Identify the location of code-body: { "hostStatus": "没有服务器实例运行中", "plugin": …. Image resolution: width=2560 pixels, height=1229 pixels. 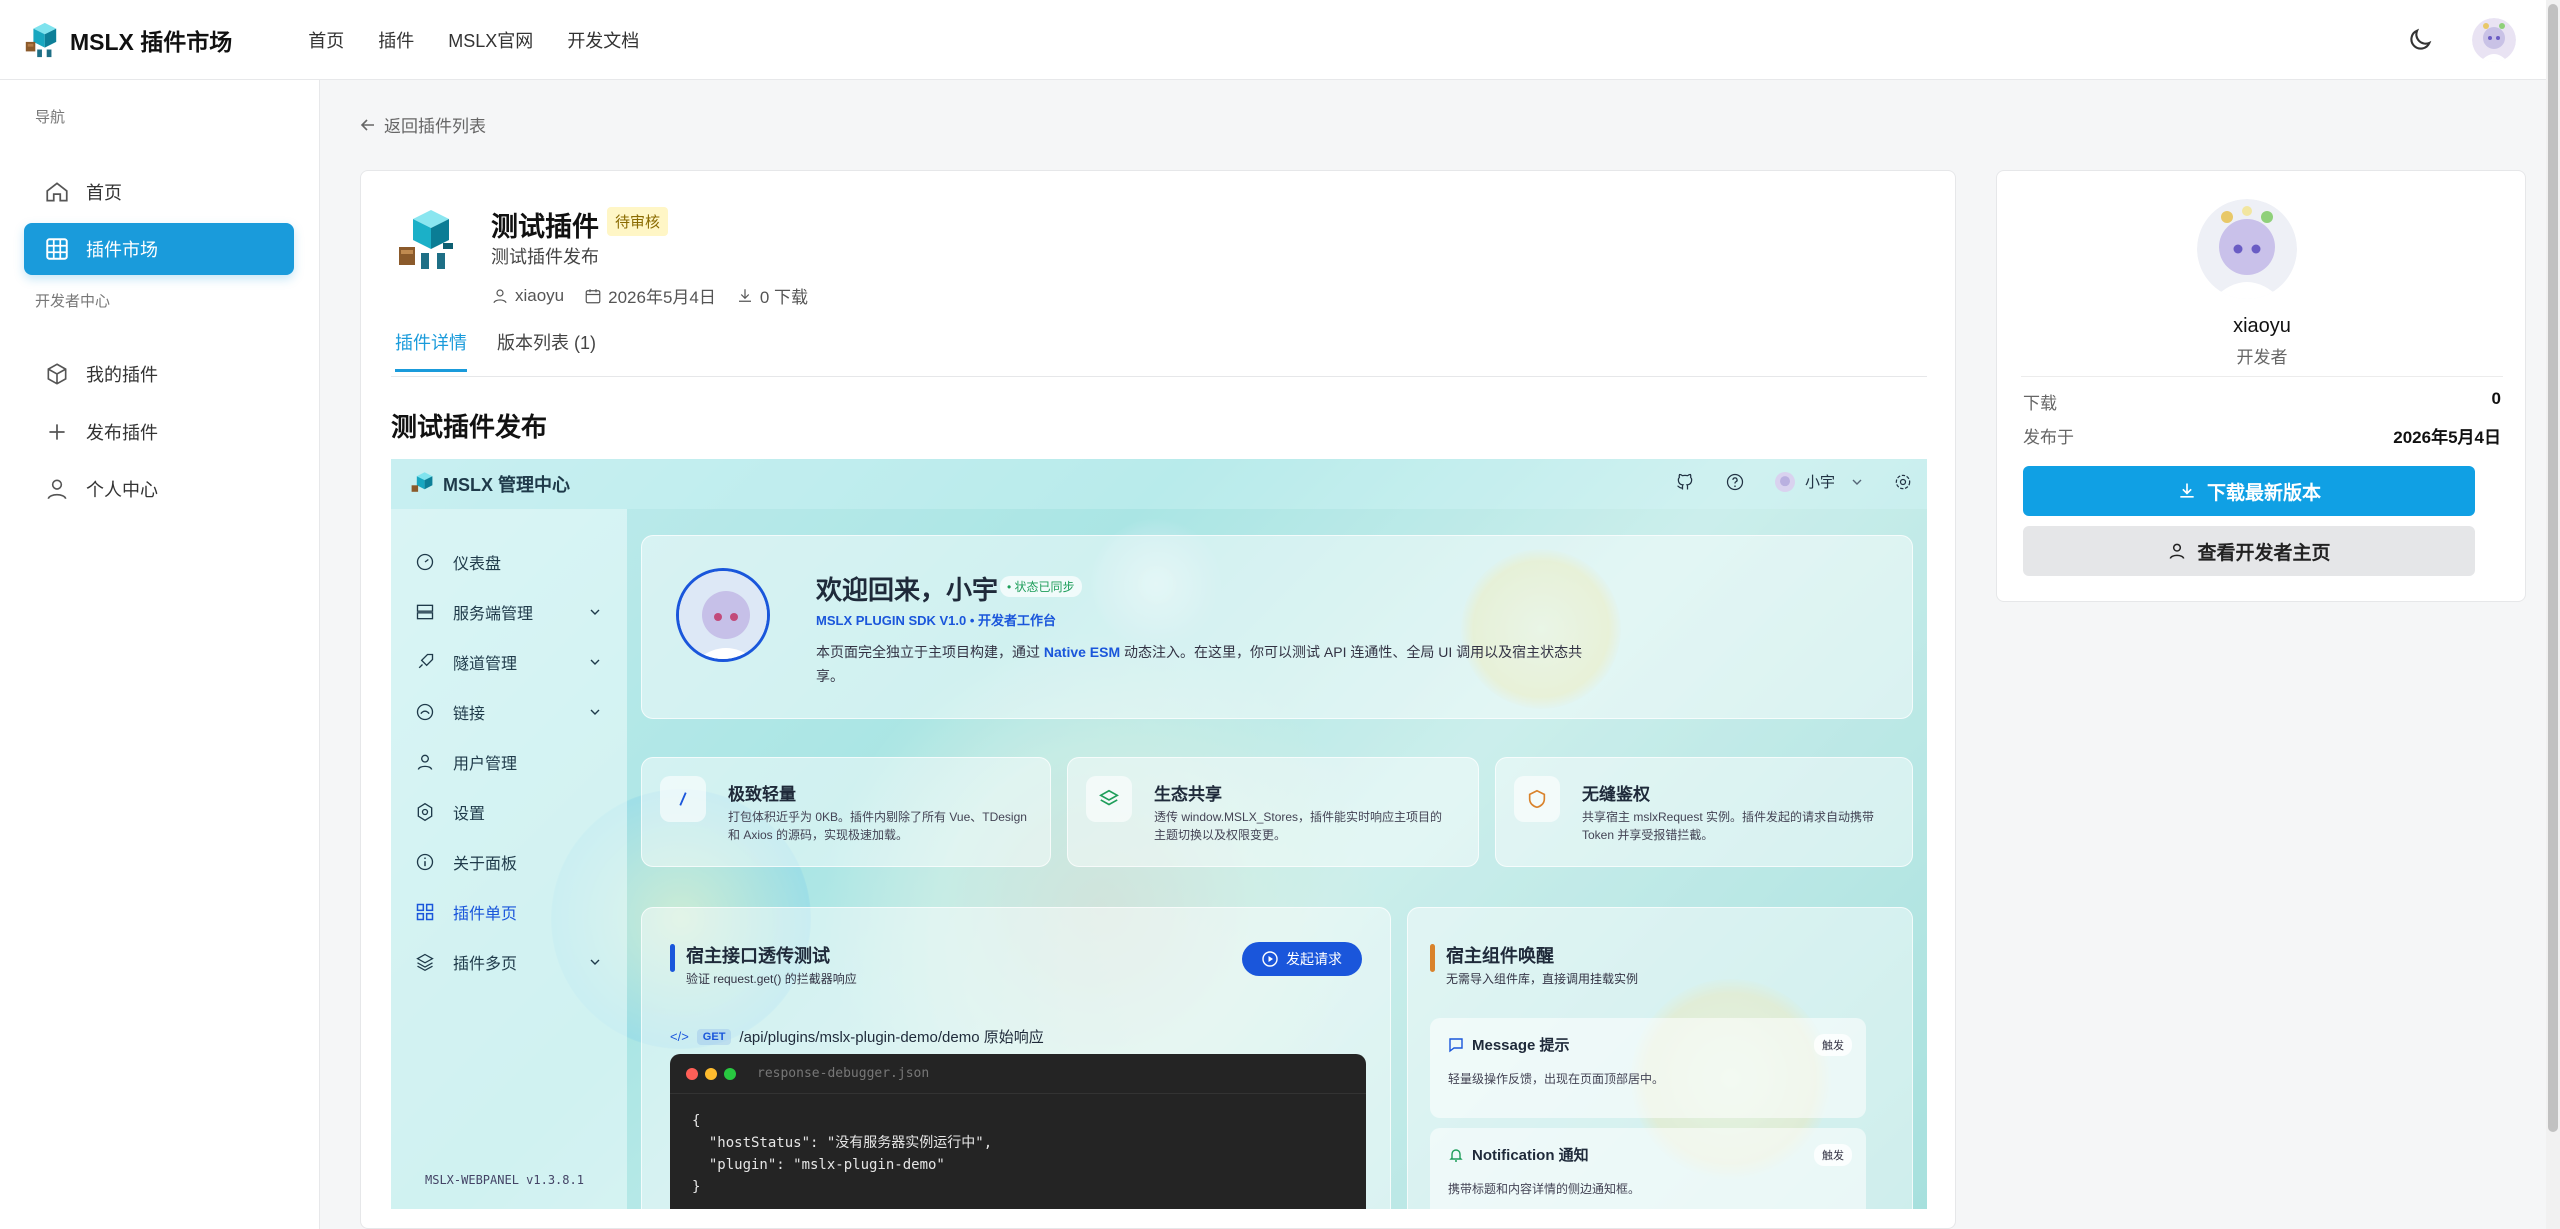
(842, 1154).